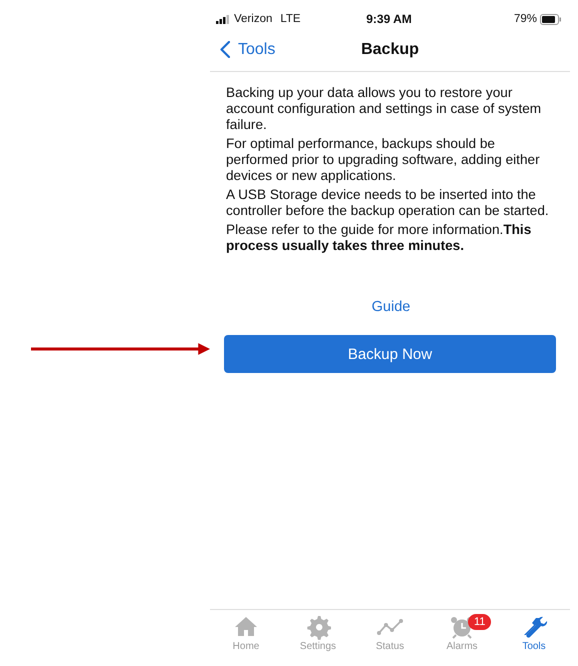  I want to click on tab-item: Settings, so click(318, 640).